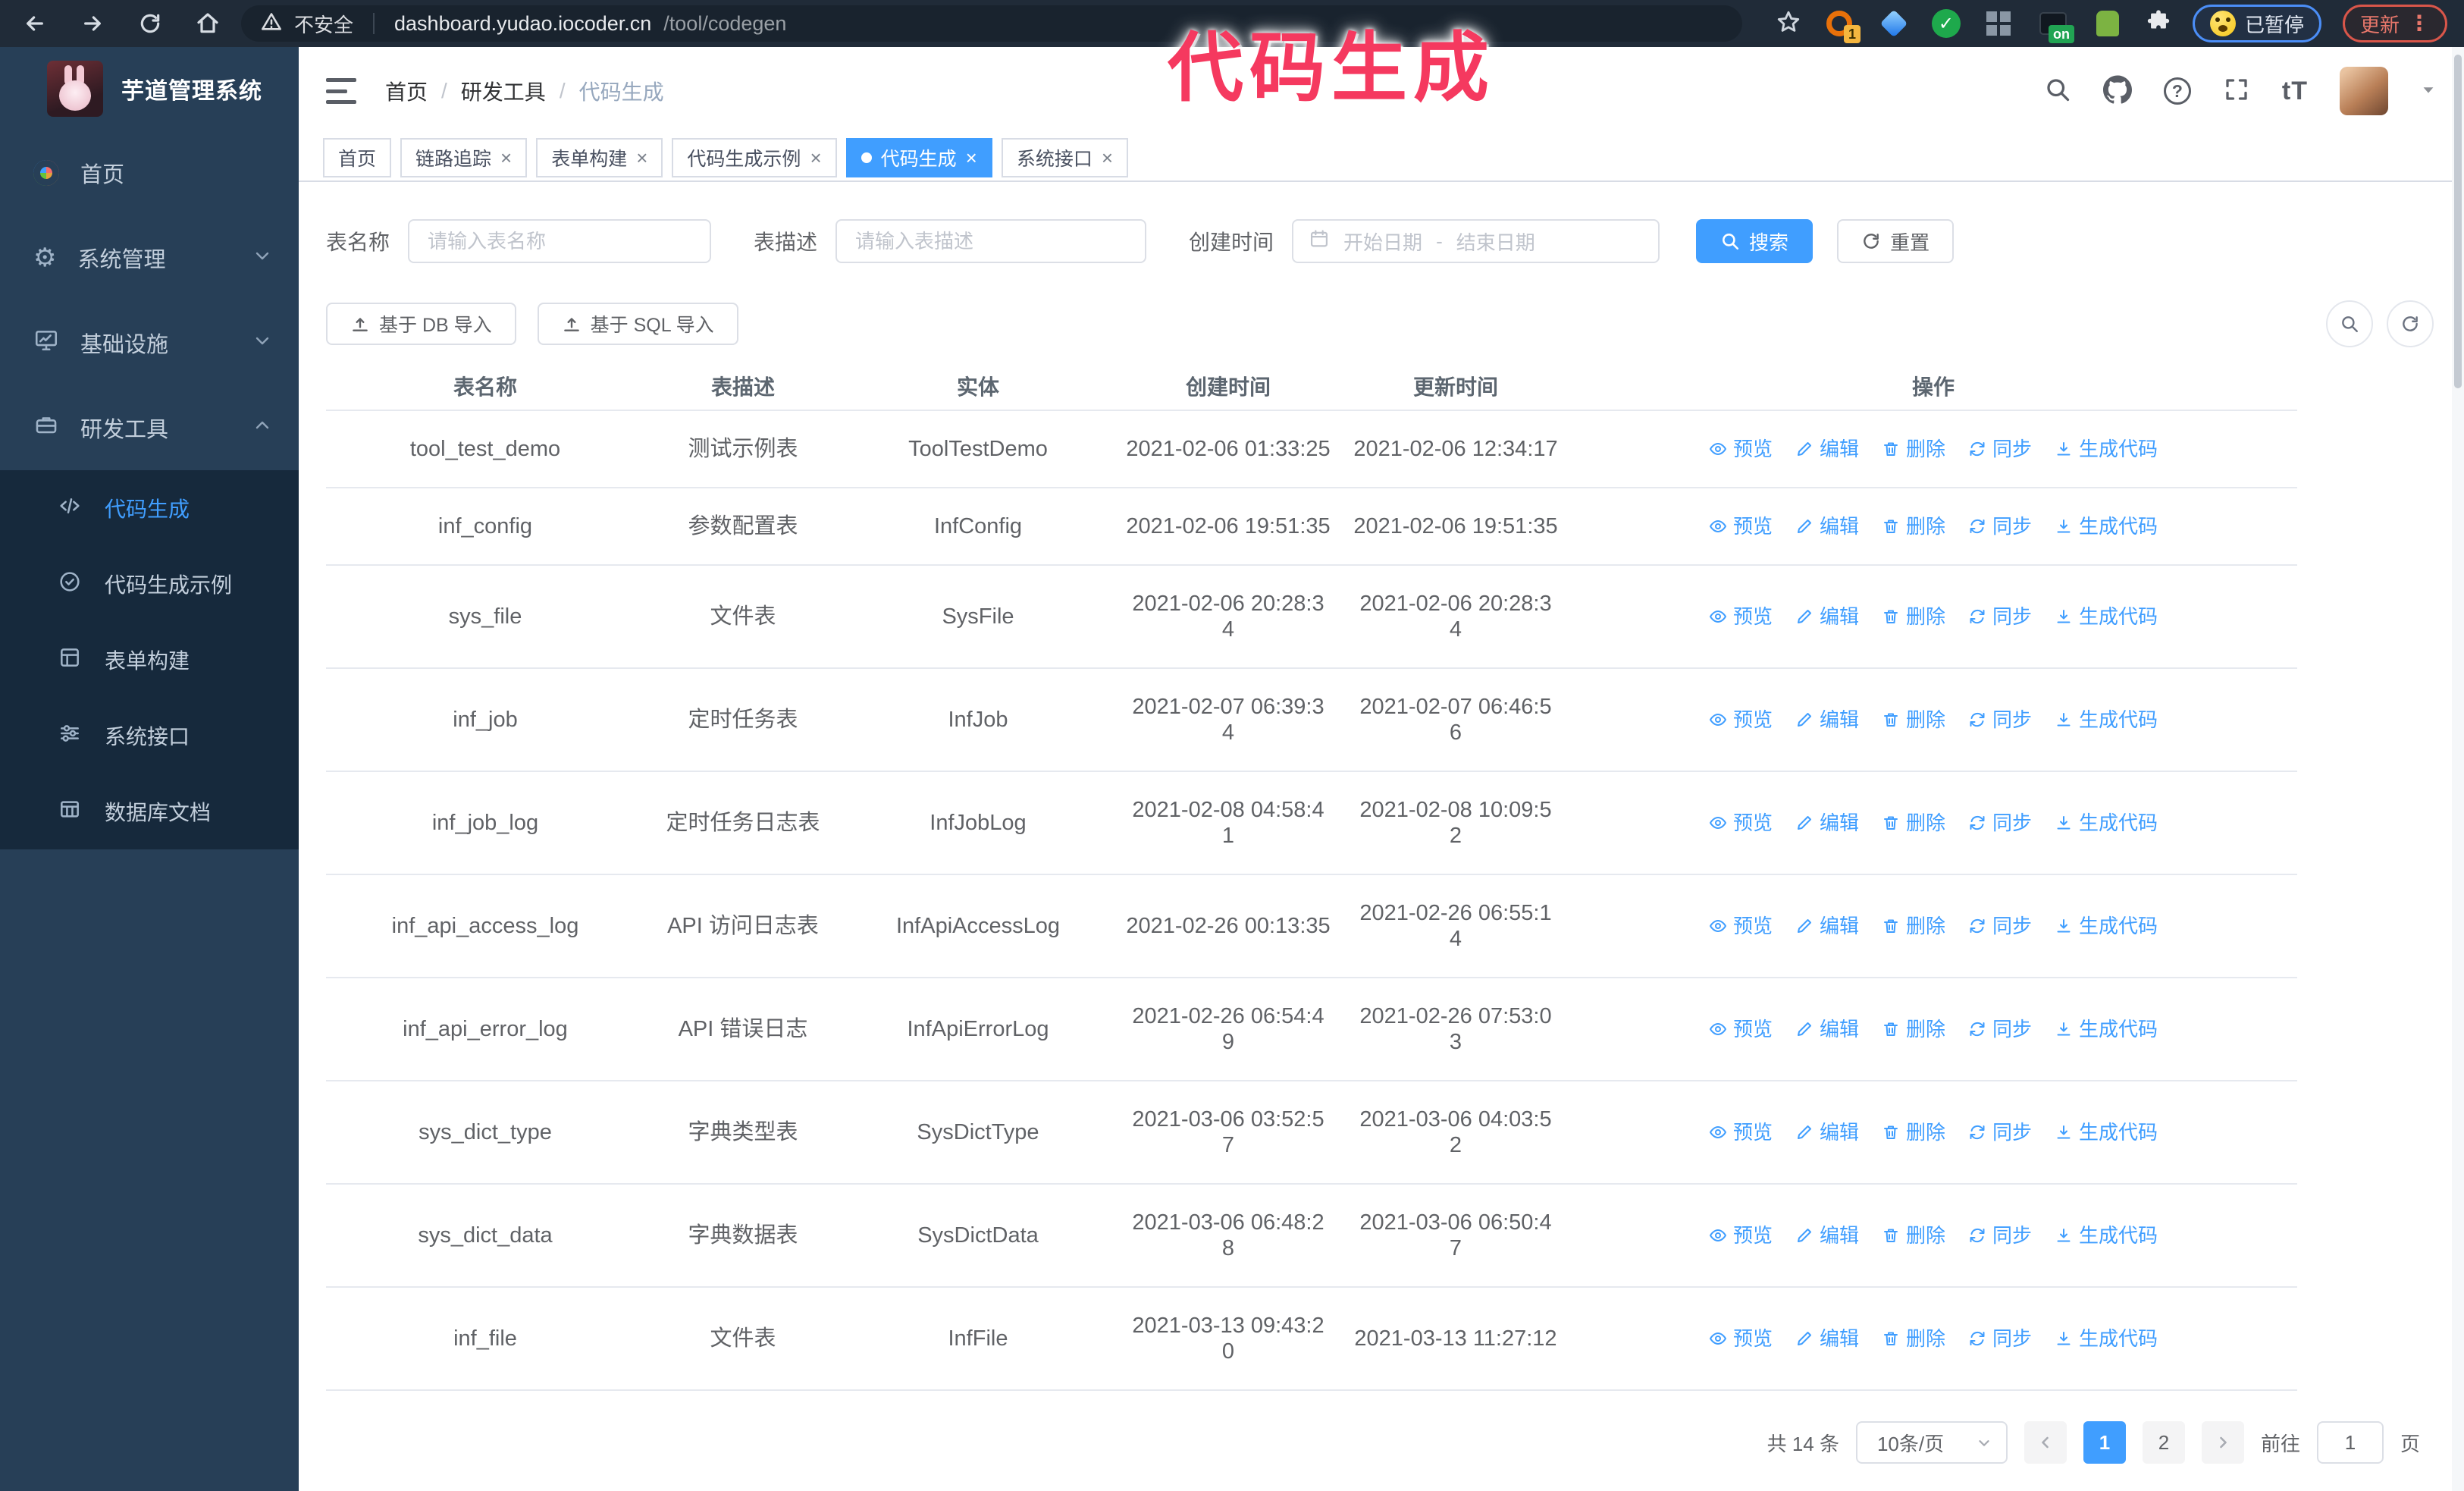 The height and width of the screenshot is (1491, 2464). I want to click on reset-button: 重置, so click(1896, 241).